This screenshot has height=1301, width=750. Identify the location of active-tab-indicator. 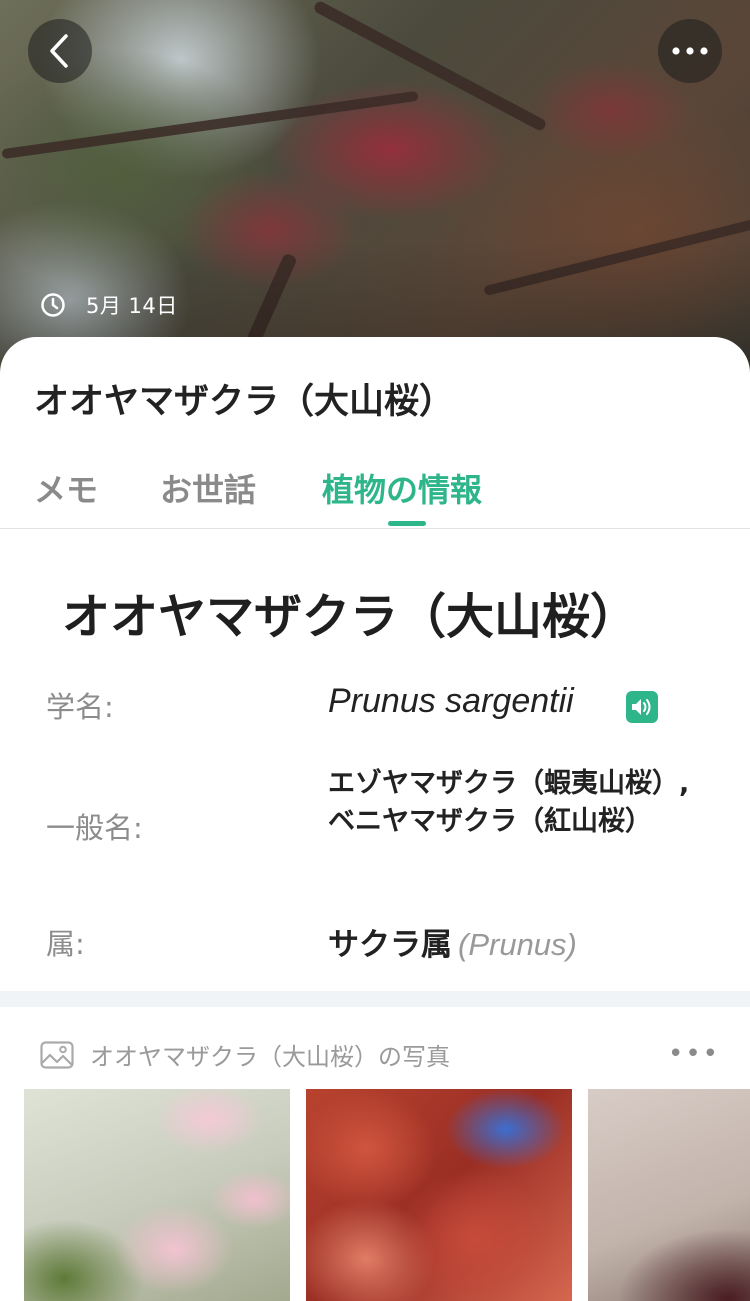
(407, 523).